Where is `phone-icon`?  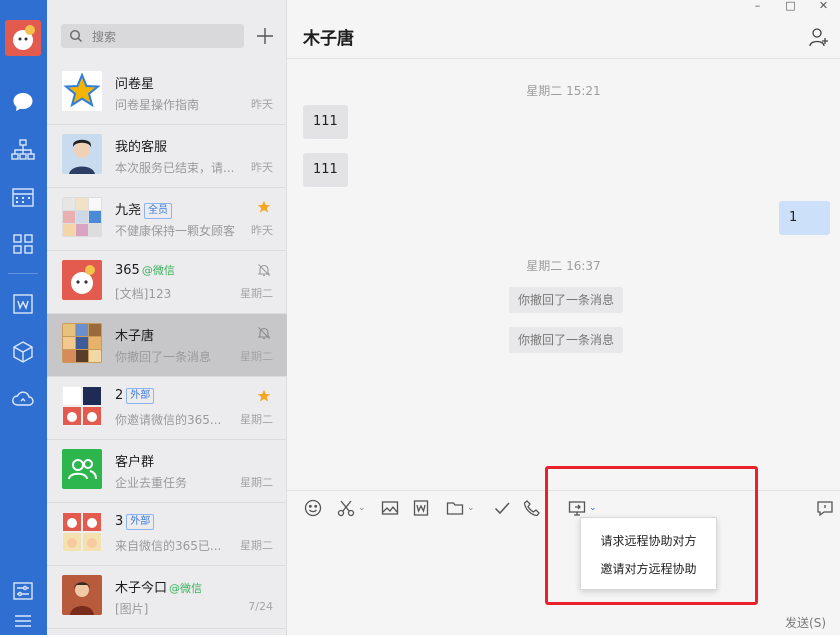
phone-icon is located at coordinates (532, 508).